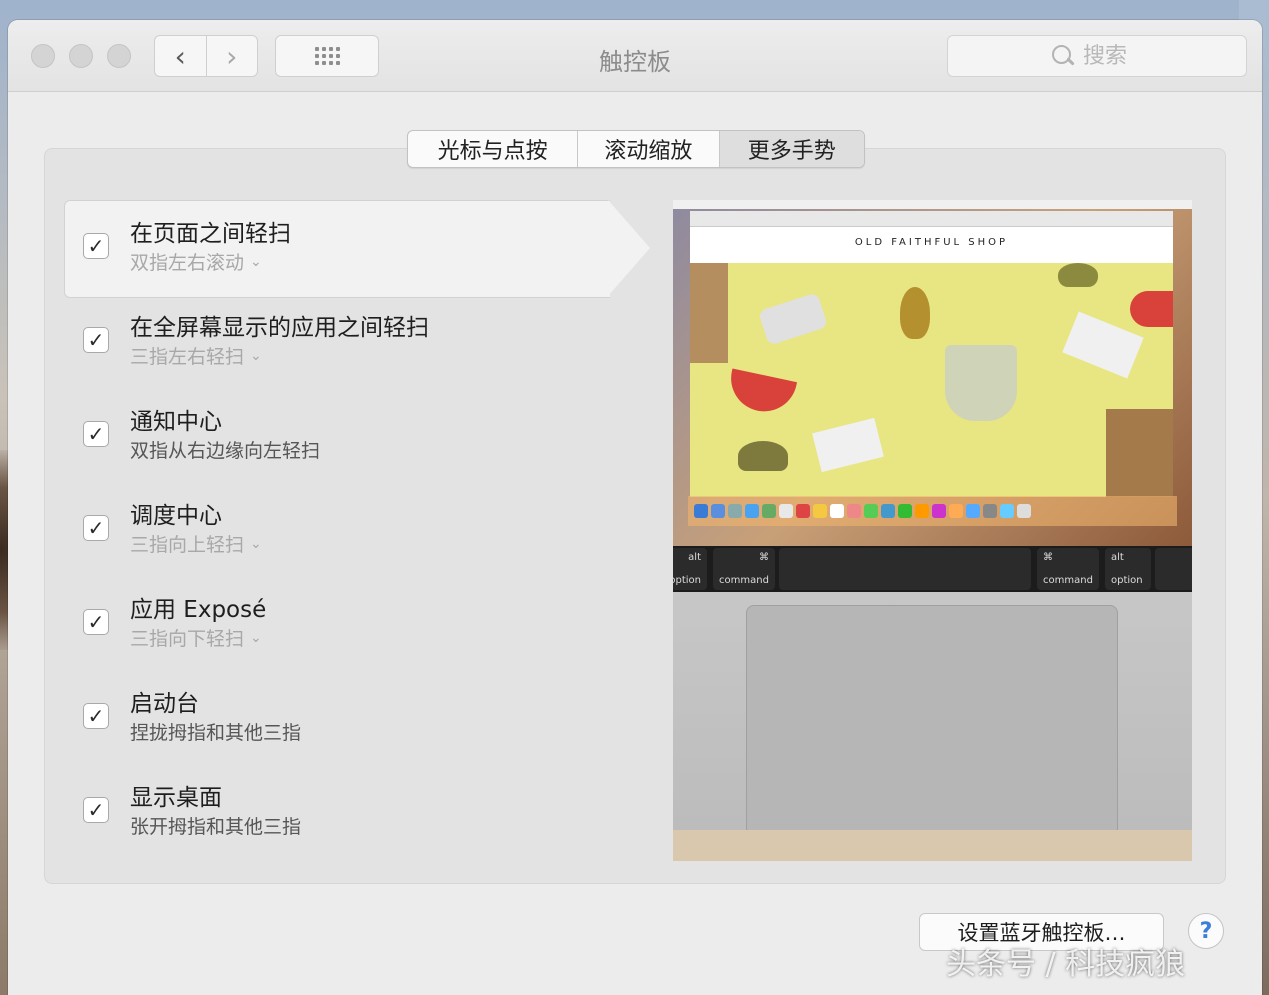  I want to click on watermark: 头条号 / 科技疯狼, so click(1066, 964).